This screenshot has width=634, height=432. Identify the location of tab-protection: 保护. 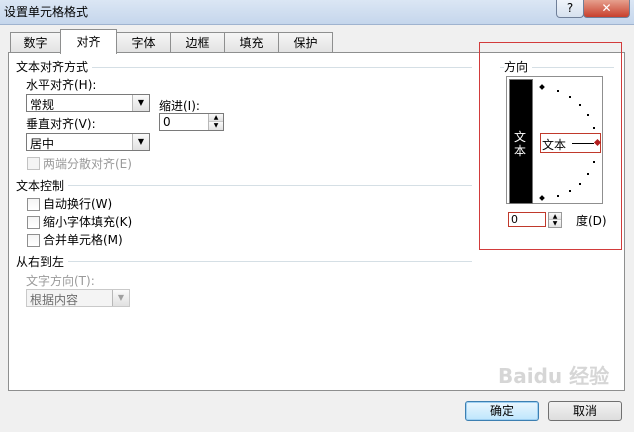
(305, 42).